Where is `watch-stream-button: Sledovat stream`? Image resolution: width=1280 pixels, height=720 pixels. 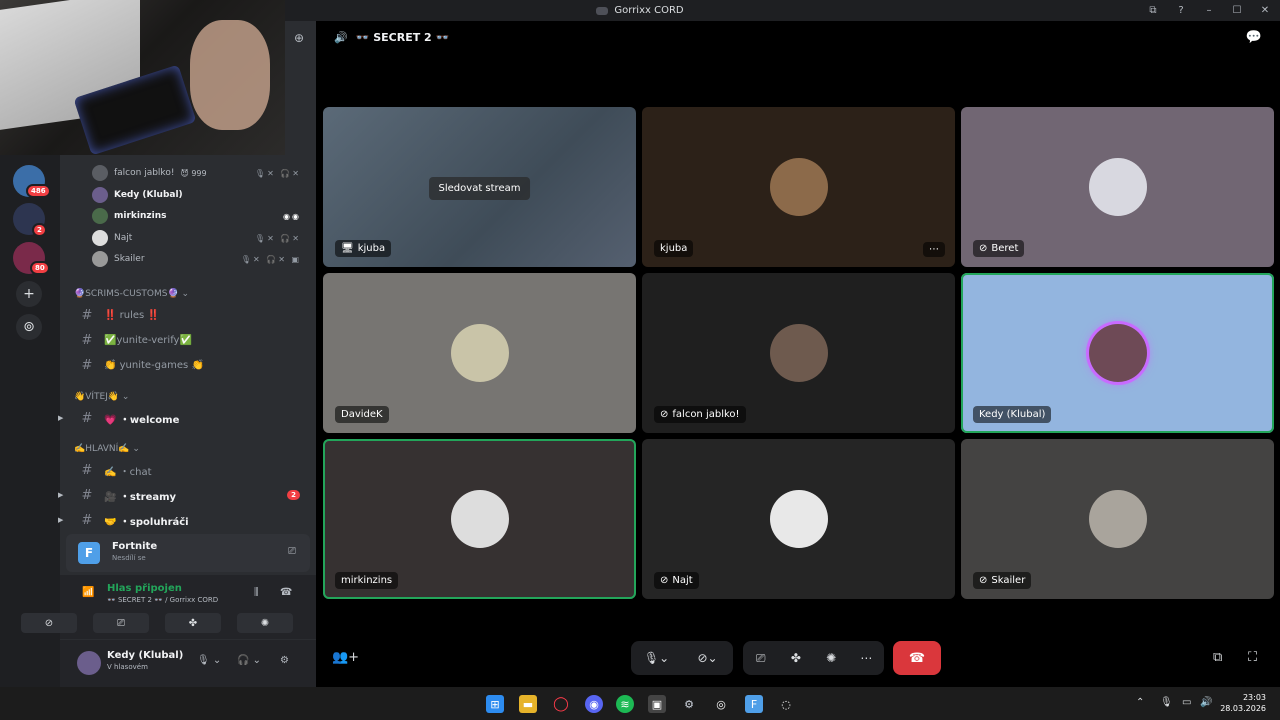
watch-stream-button: Sledovat stream is located at coordinates (479, 188).